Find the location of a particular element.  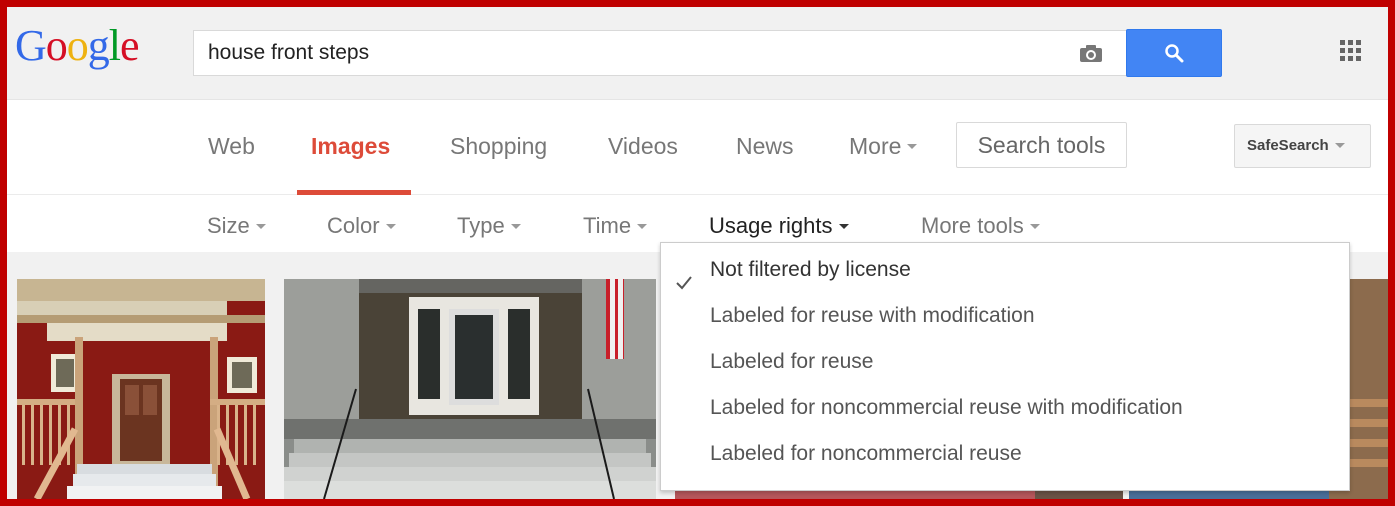

tab-images: Images is located at coordinates (350, 146).